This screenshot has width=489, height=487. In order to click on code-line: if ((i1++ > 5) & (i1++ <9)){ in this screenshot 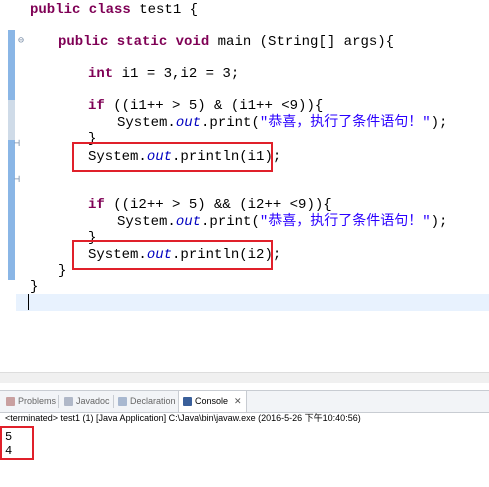, I will do `click(206, 106)`.